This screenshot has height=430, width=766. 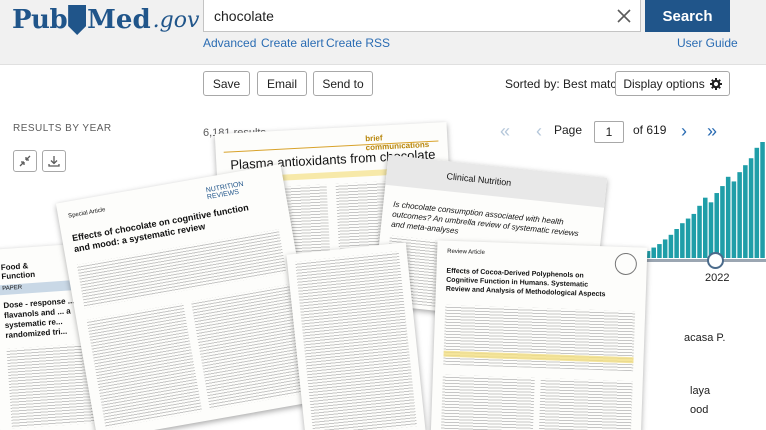 I want to click on email-button: Email, so click(x=282, y=83).